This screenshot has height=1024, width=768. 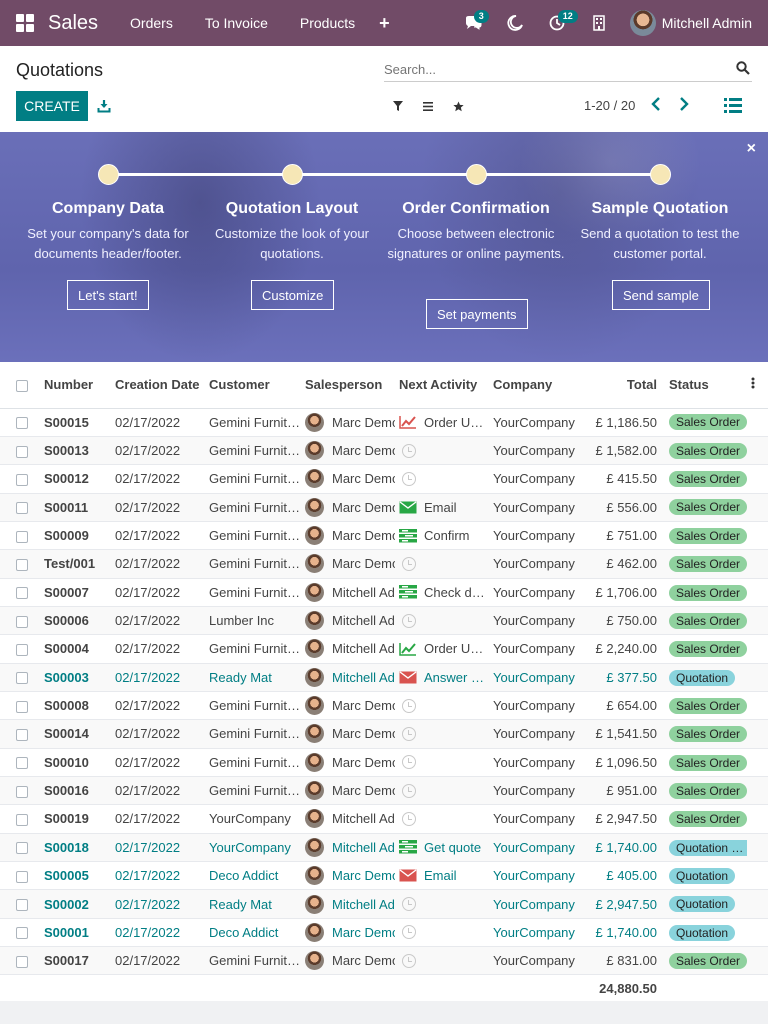 What do you see at coordinates (557, 23) in the screenshot?
I see `activities-button: 12` at bounding box center [557, 23].